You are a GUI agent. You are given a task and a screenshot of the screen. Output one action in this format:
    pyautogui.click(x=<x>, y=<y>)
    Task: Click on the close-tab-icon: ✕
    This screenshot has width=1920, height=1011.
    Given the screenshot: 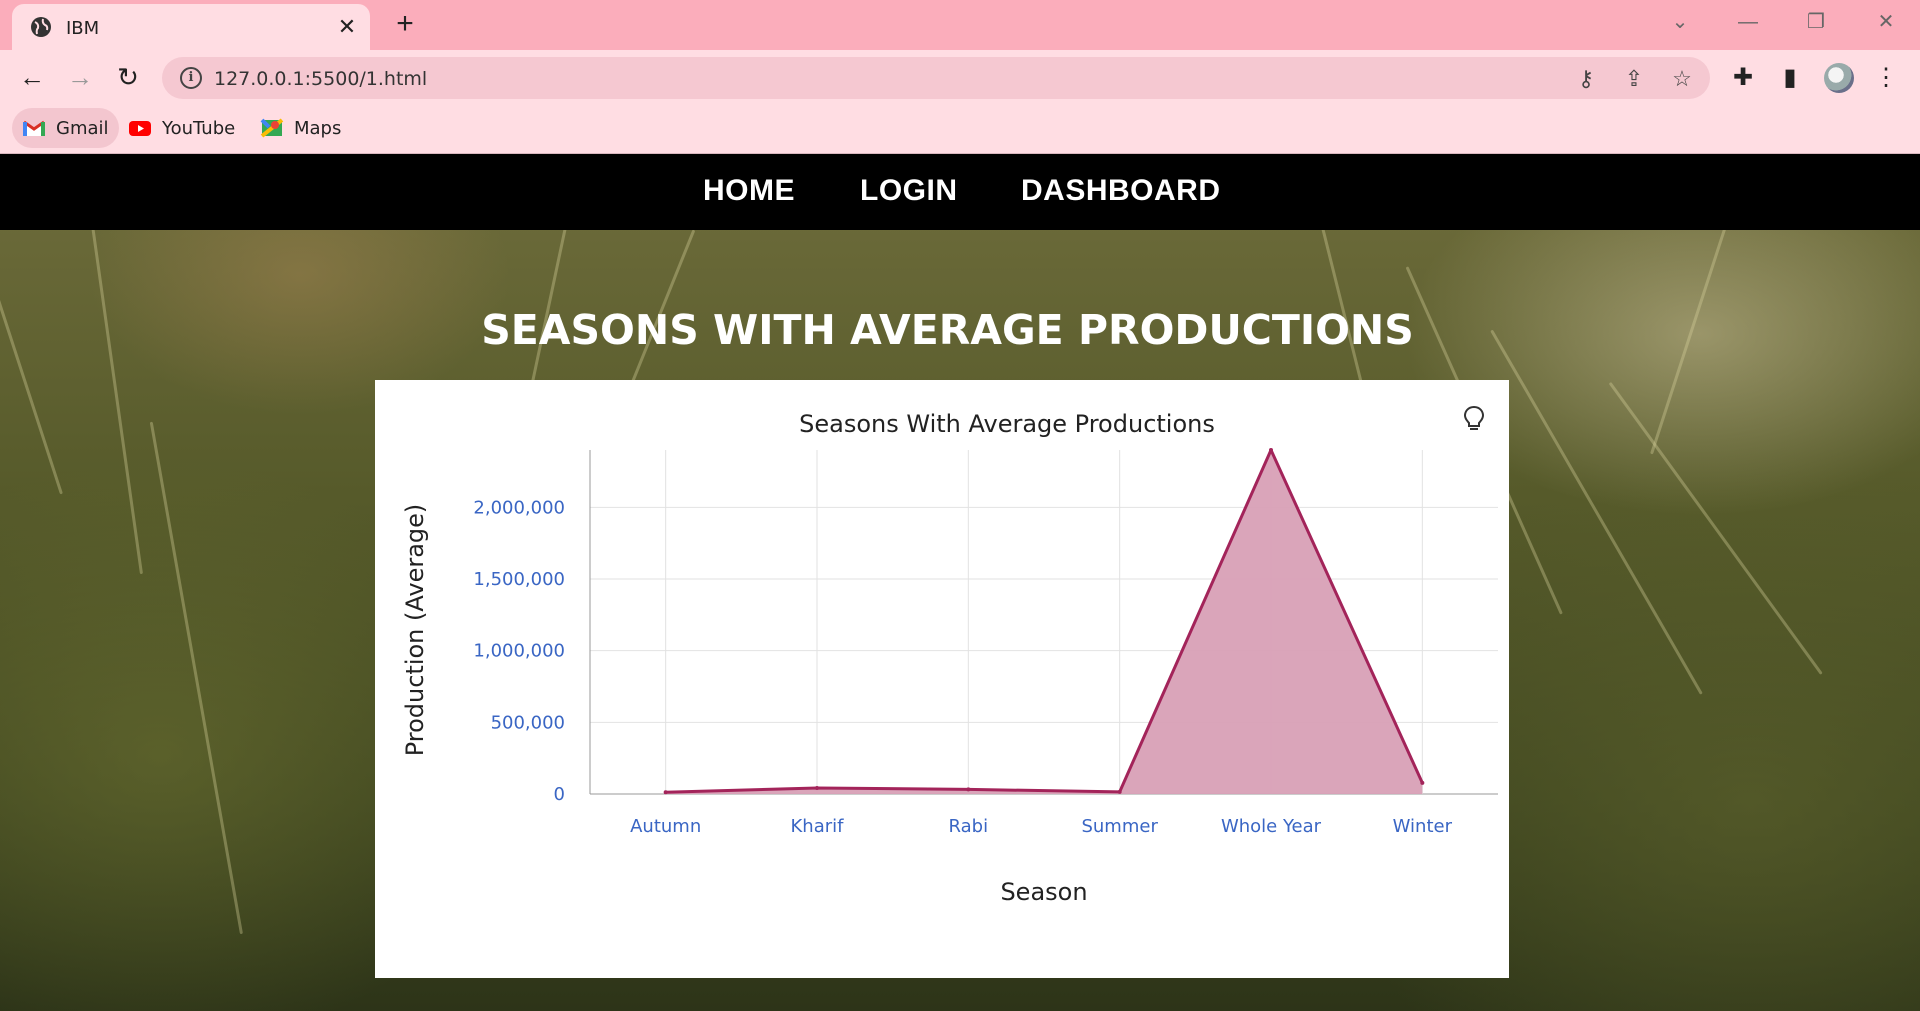 What is the action you would take?
    pyautogui.click(x=347, y=27)
    